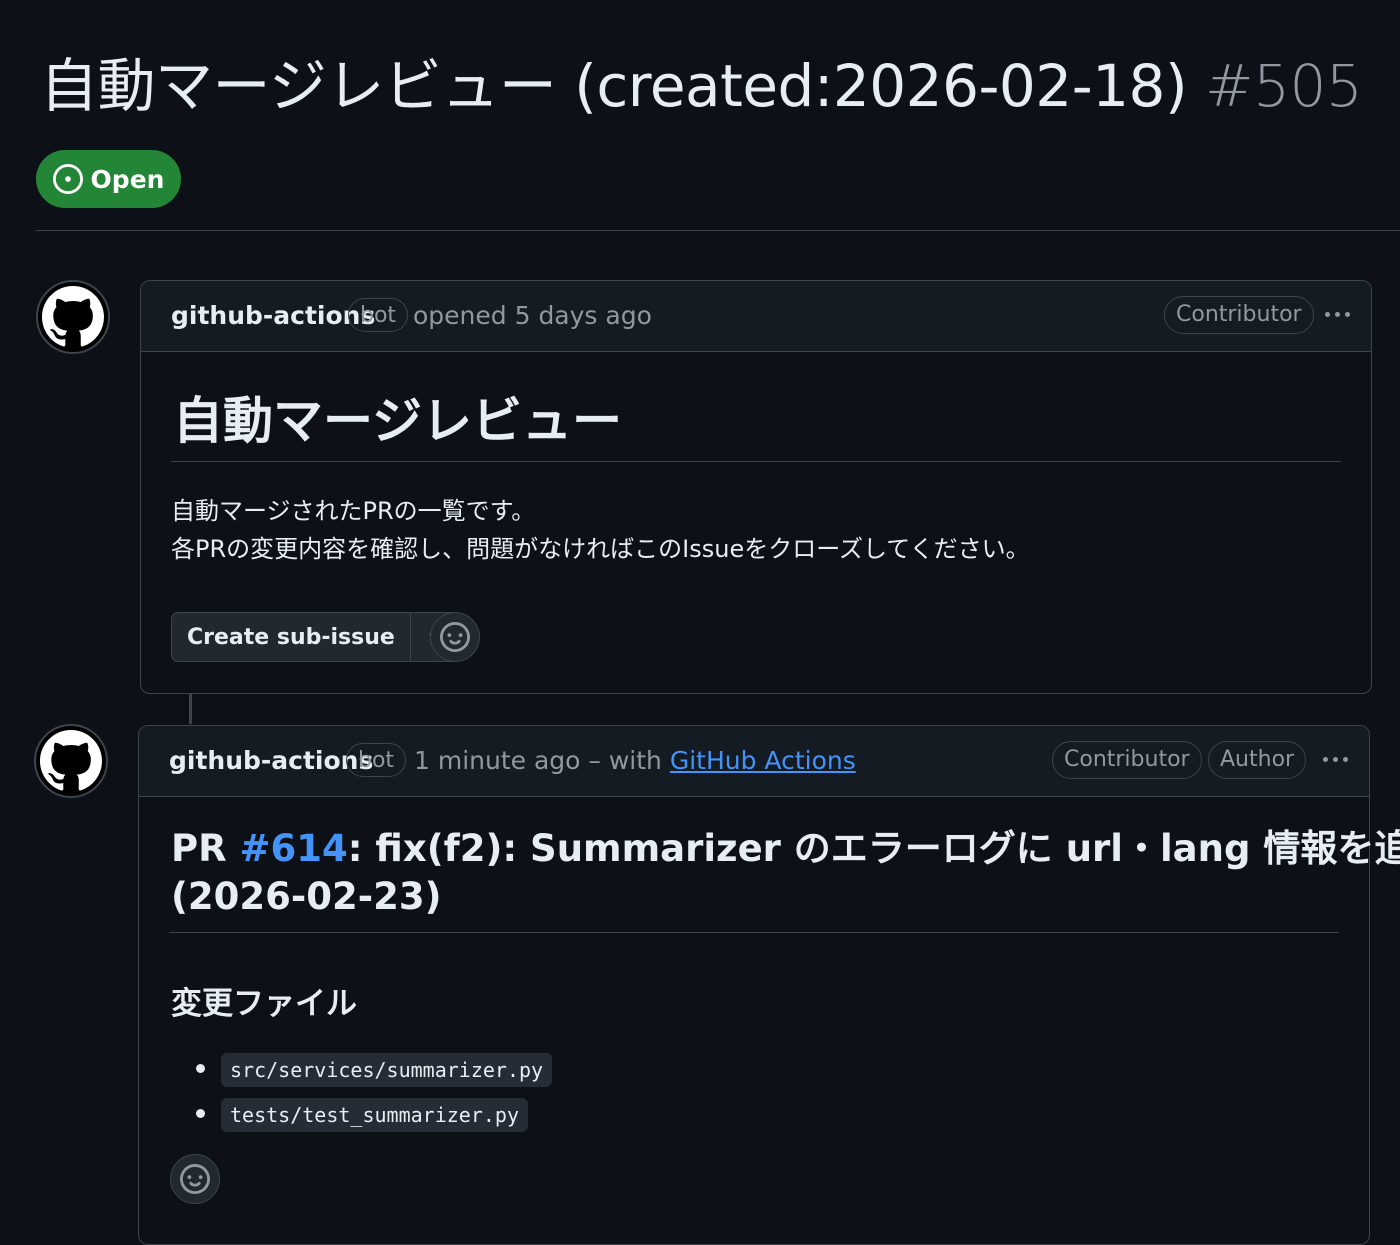  I want to click on list-item: tests/test_summarizer.py, so click(374, 1114).